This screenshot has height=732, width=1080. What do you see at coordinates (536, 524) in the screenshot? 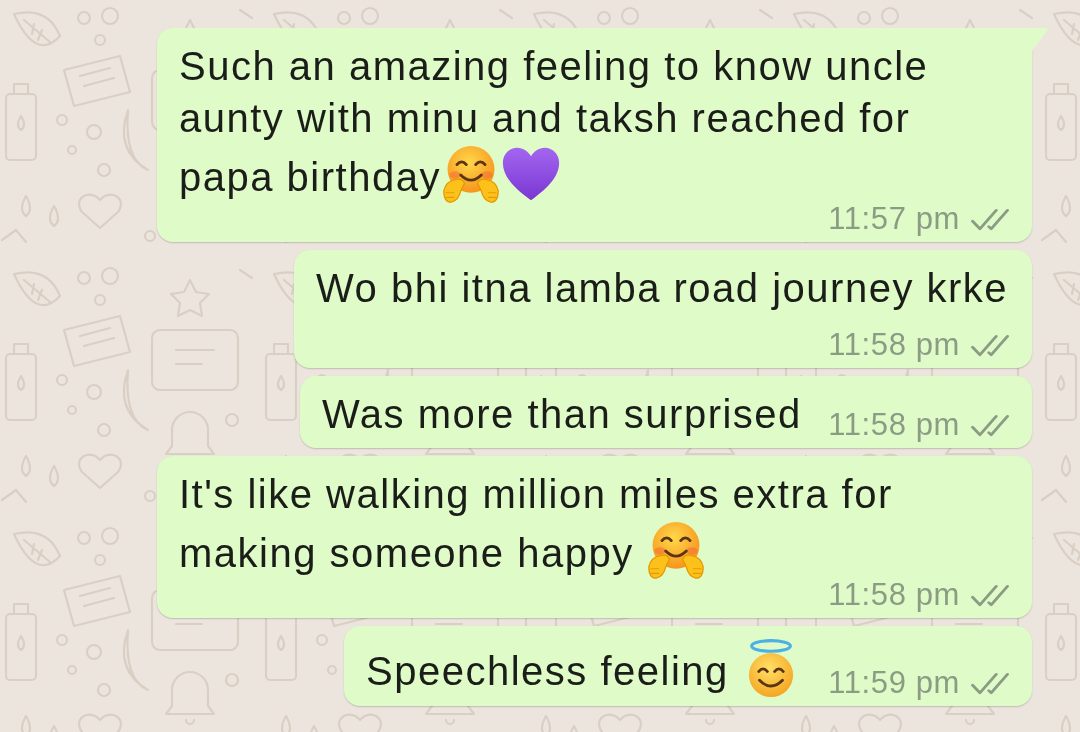
I see `message-text: It's like walking million miles extra for making someone happy` at bounding box center [536, 524].